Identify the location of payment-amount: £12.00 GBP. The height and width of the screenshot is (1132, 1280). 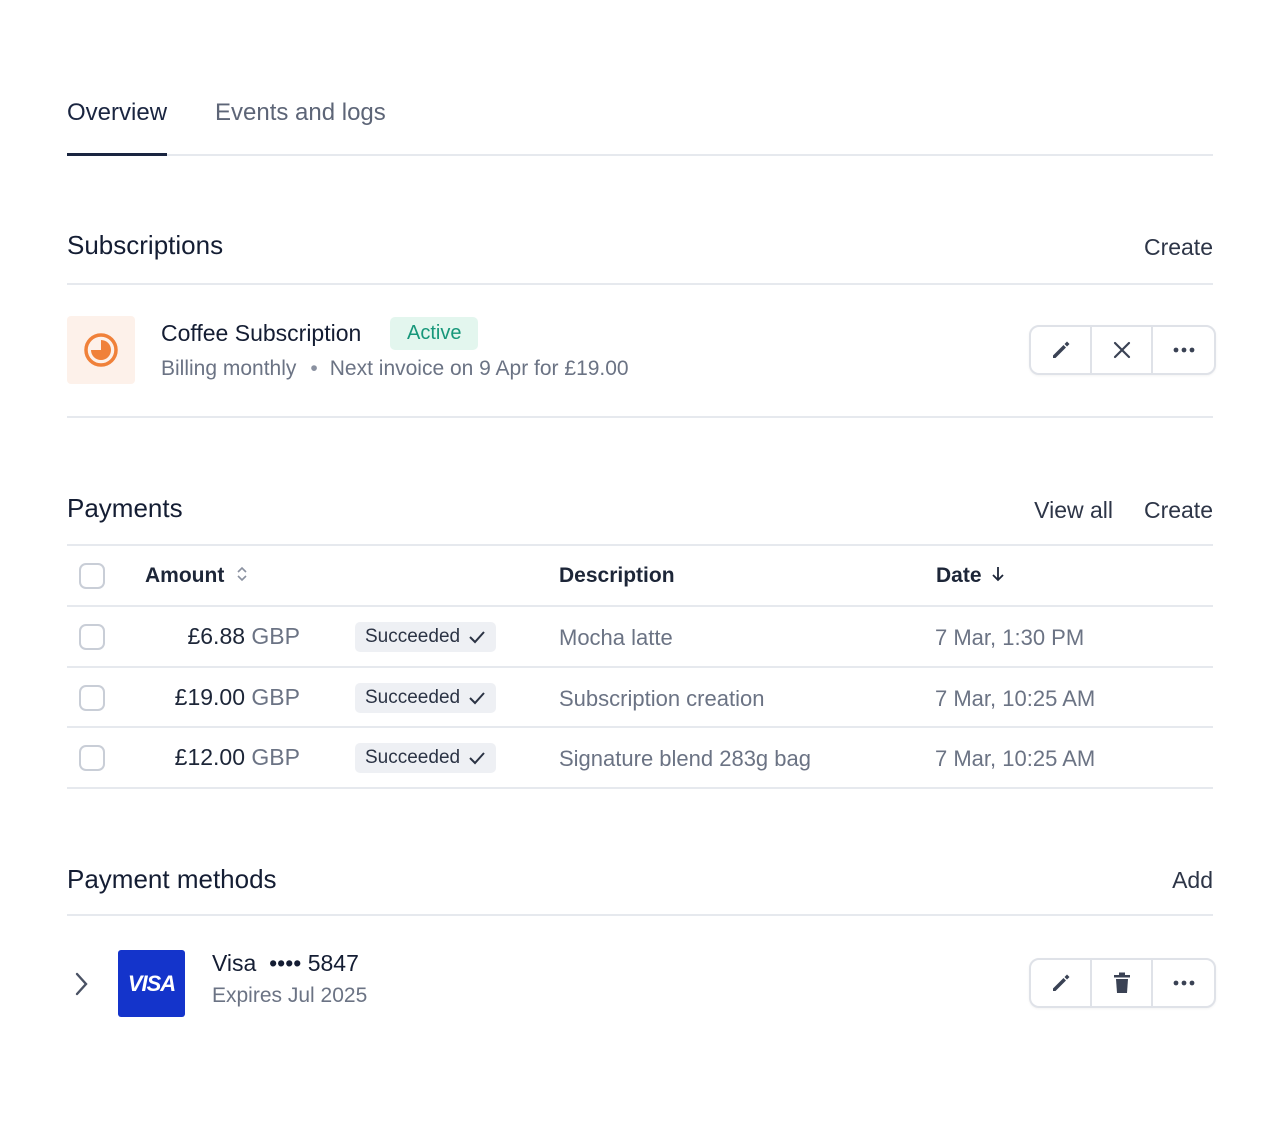
(237, 757).